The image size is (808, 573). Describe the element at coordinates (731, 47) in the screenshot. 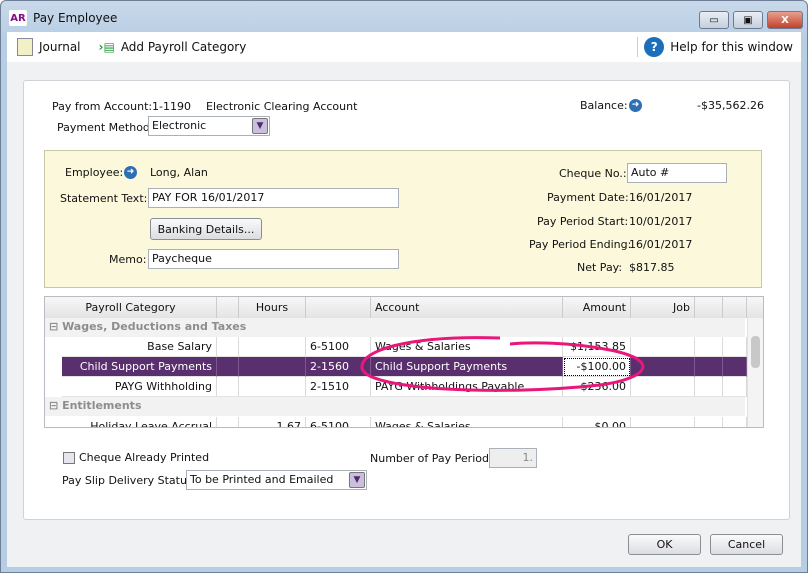

I see `help-label: Help for this window` at that location.